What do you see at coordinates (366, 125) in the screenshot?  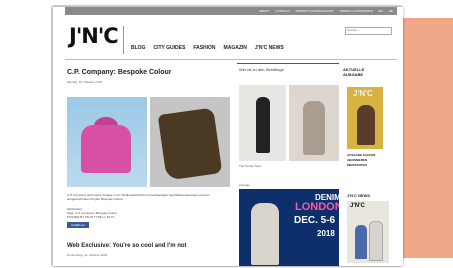 I see `cover-figure` at bounding box center [366, 125].